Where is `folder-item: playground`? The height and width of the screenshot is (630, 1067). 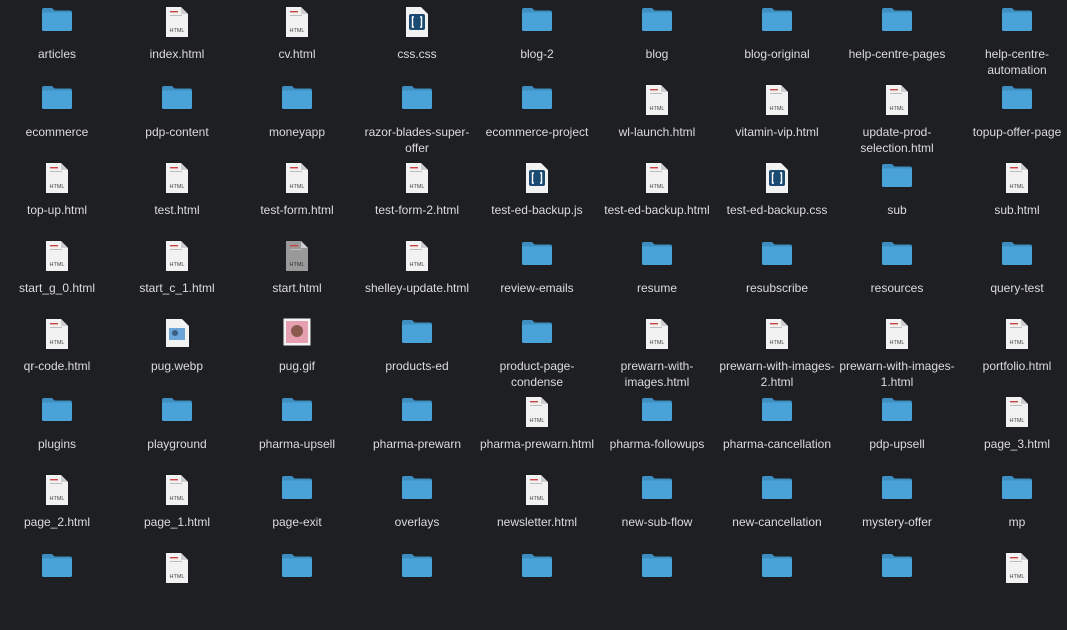 folder-item: playground is located at coordinates (177, 435).